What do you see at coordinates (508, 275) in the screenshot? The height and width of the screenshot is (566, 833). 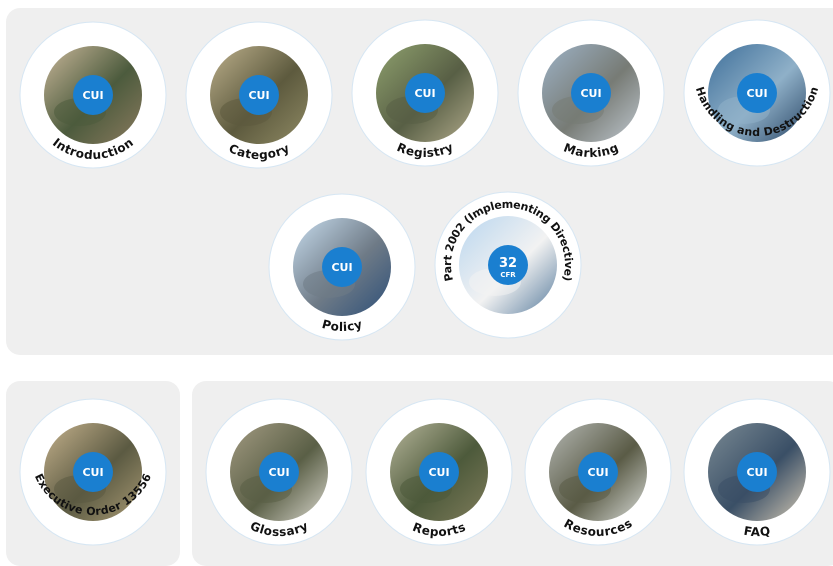 I see `badge-sublabel: CFR` at bounding box center [508, 275].